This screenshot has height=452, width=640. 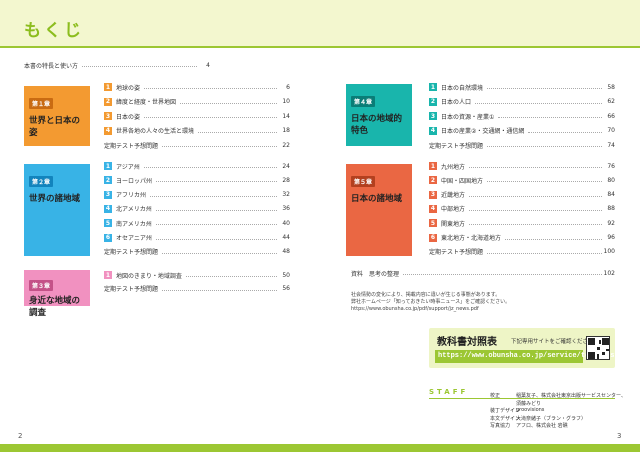 What do you see at coordinates (286, 223) in the screenshot?
I see `item-page: 40` at bounding box center [286, 223].